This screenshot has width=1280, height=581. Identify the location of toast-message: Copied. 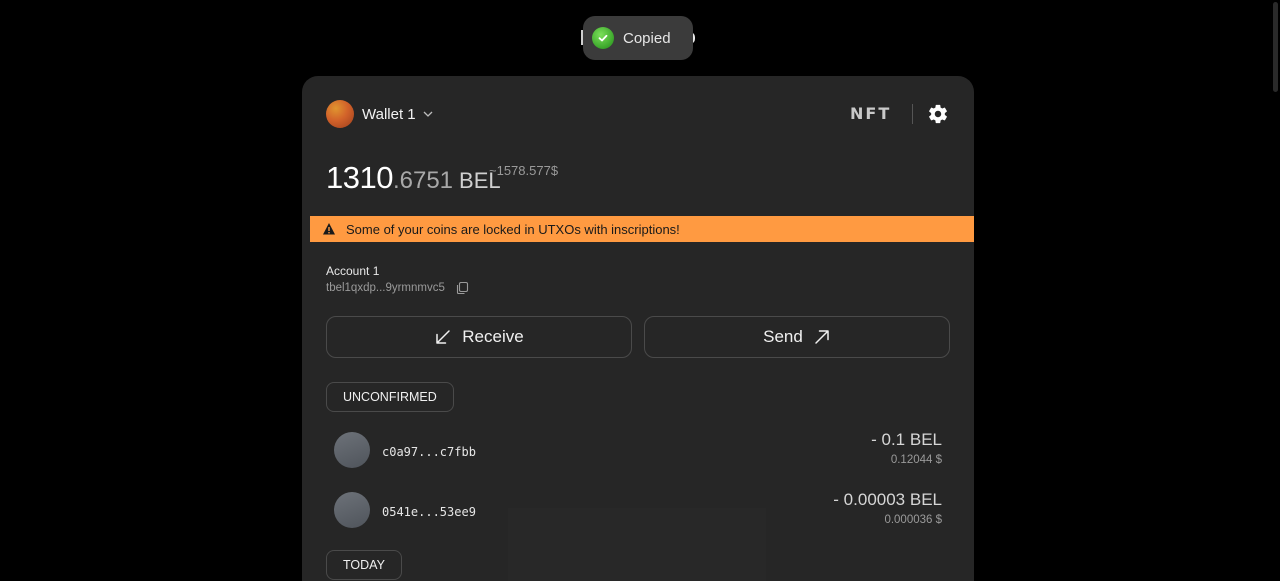
(647, 38).